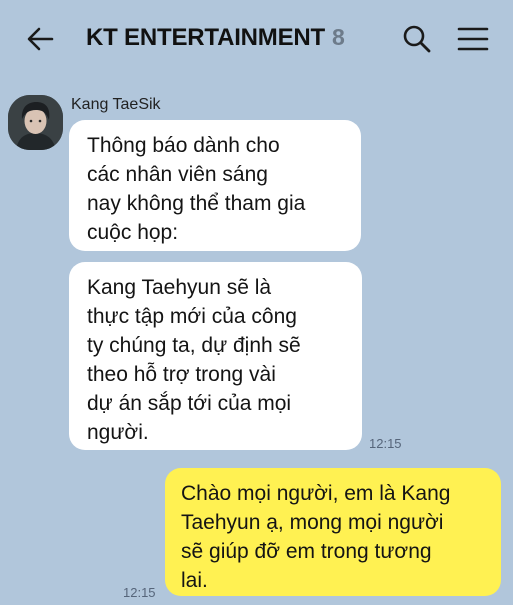 The width and height of the screenshot is (513, 605). I want to click on message-line: nay không thể tham gia, so click(196, 203).